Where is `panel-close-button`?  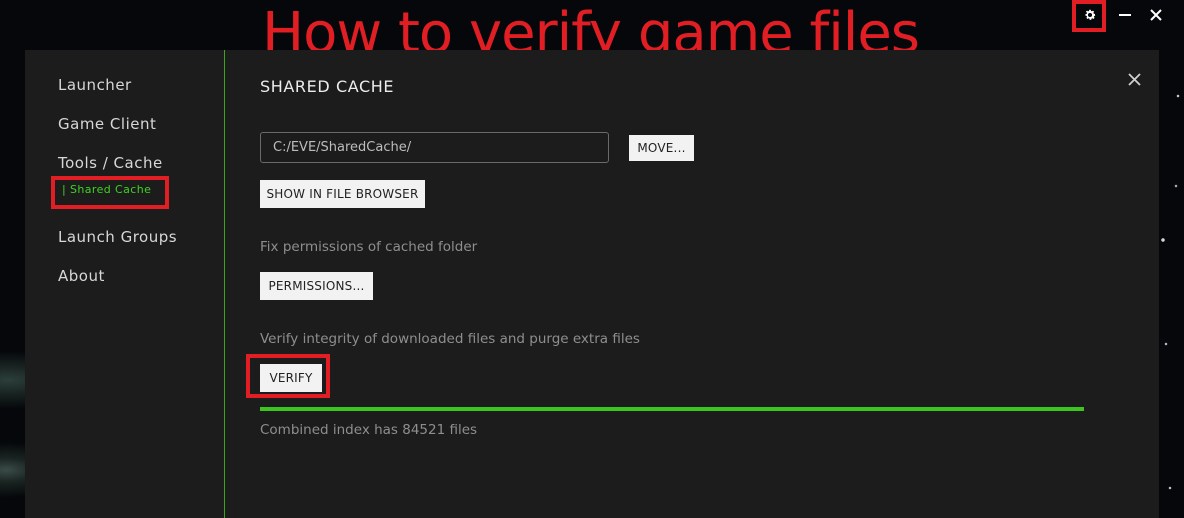 panel-close-button is located at coordinates (1134, 79).